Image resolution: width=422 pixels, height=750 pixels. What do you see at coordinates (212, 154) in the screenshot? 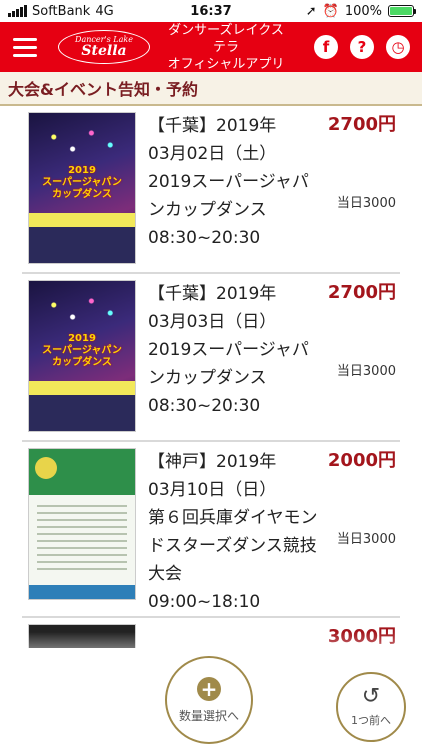
I see `event-date: 03月02日（土）` at bounding box center [212, 154].